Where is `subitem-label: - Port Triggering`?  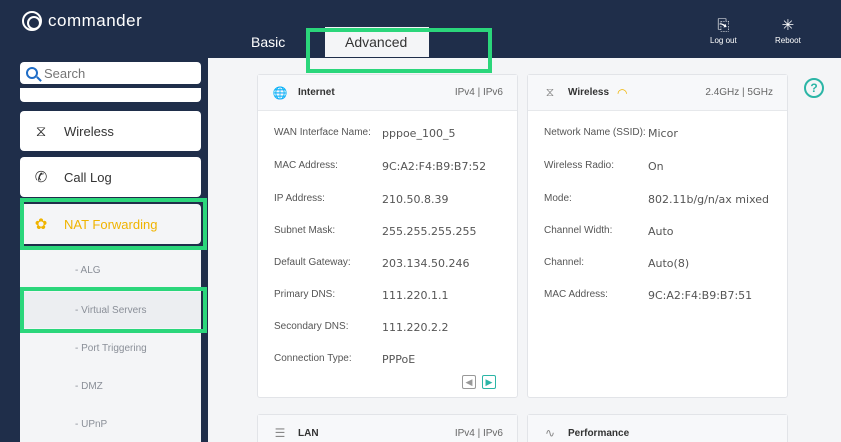
subitem-label: - Port Triggering is located at coordinates (111, 348).